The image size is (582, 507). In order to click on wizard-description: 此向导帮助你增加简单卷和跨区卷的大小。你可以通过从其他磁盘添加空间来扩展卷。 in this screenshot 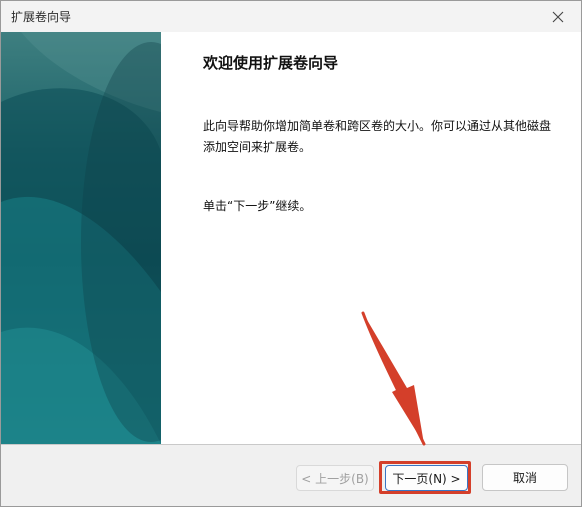, I will do `click(377, 136)`.